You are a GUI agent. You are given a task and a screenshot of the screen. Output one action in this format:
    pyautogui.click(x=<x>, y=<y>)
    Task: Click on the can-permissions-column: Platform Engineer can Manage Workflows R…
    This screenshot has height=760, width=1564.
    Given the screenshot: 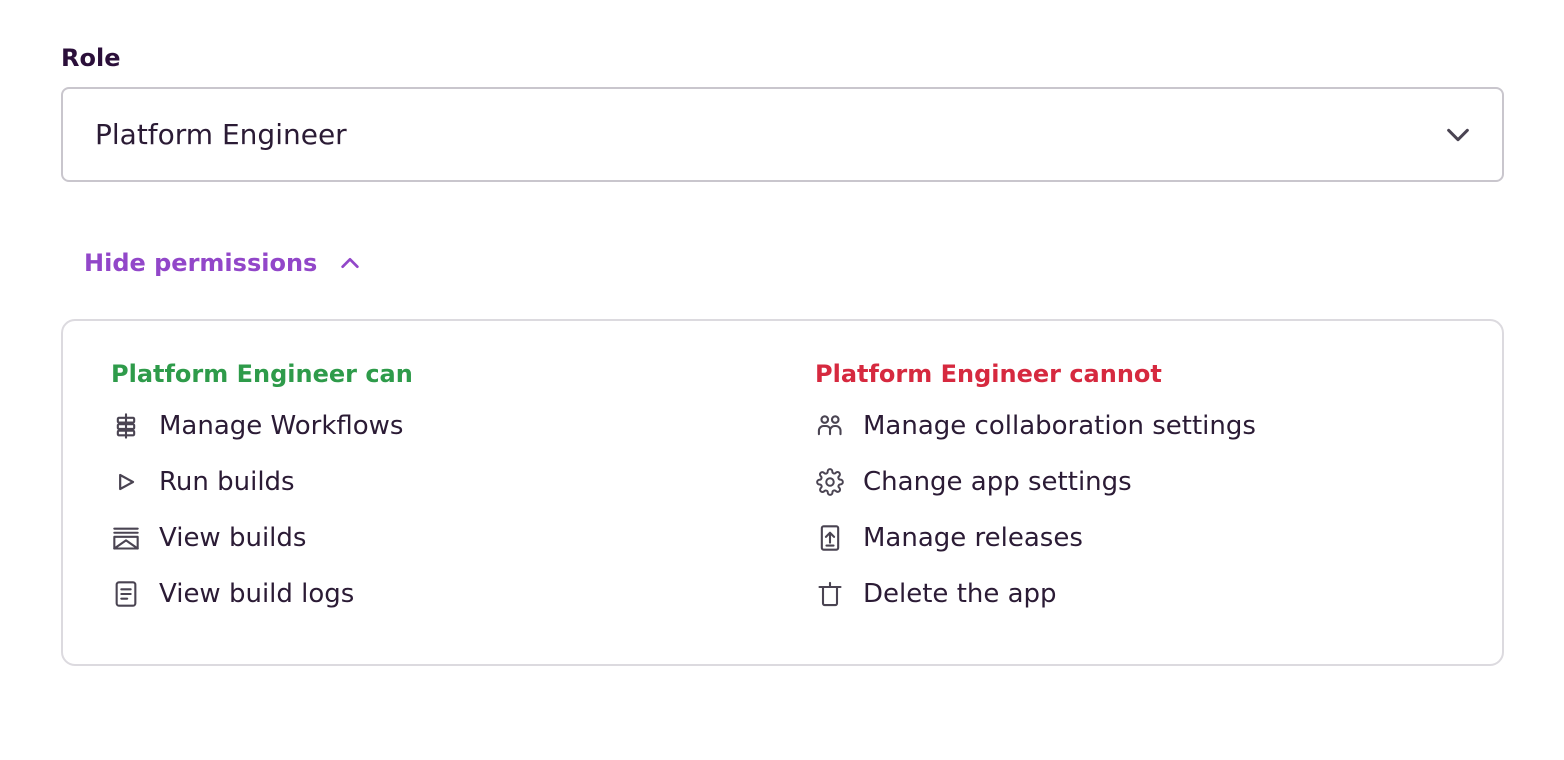 What is the action you would take?
    pyautogui.click(x=262, y=489)
    